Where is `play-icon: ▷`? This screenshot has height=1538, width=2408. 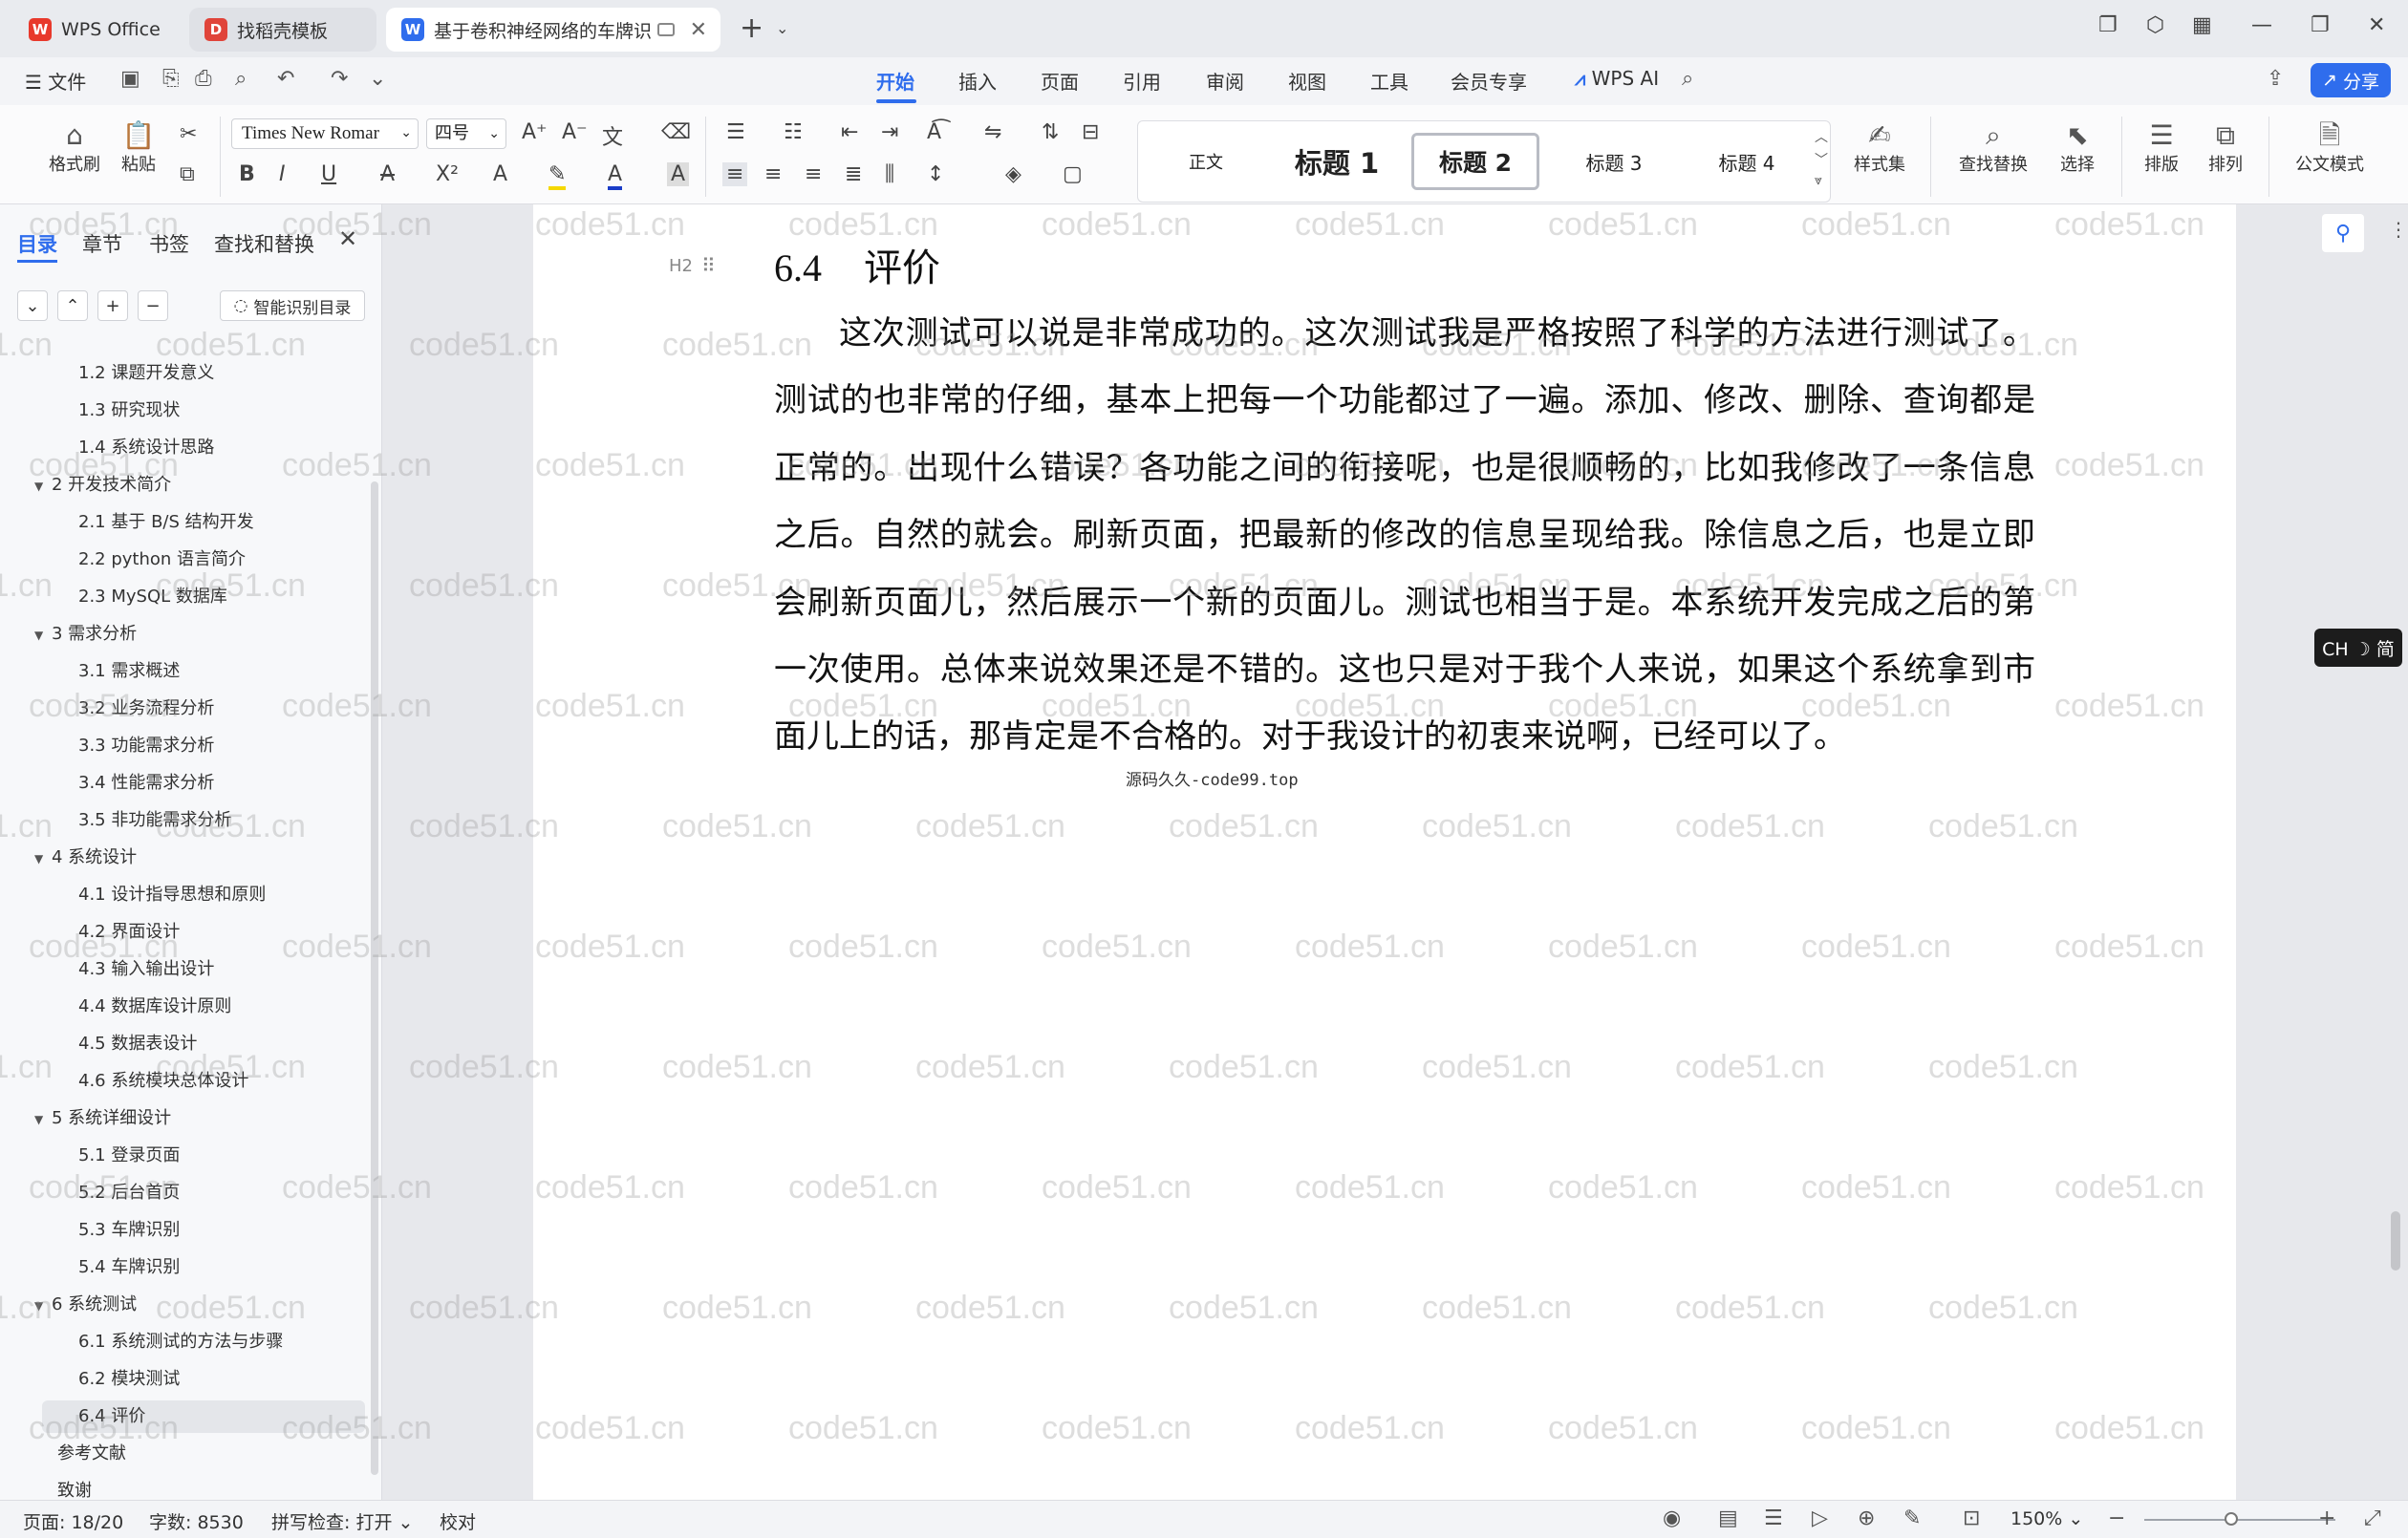 play-icon: ▷ is located at coordinates (1820, 1518).